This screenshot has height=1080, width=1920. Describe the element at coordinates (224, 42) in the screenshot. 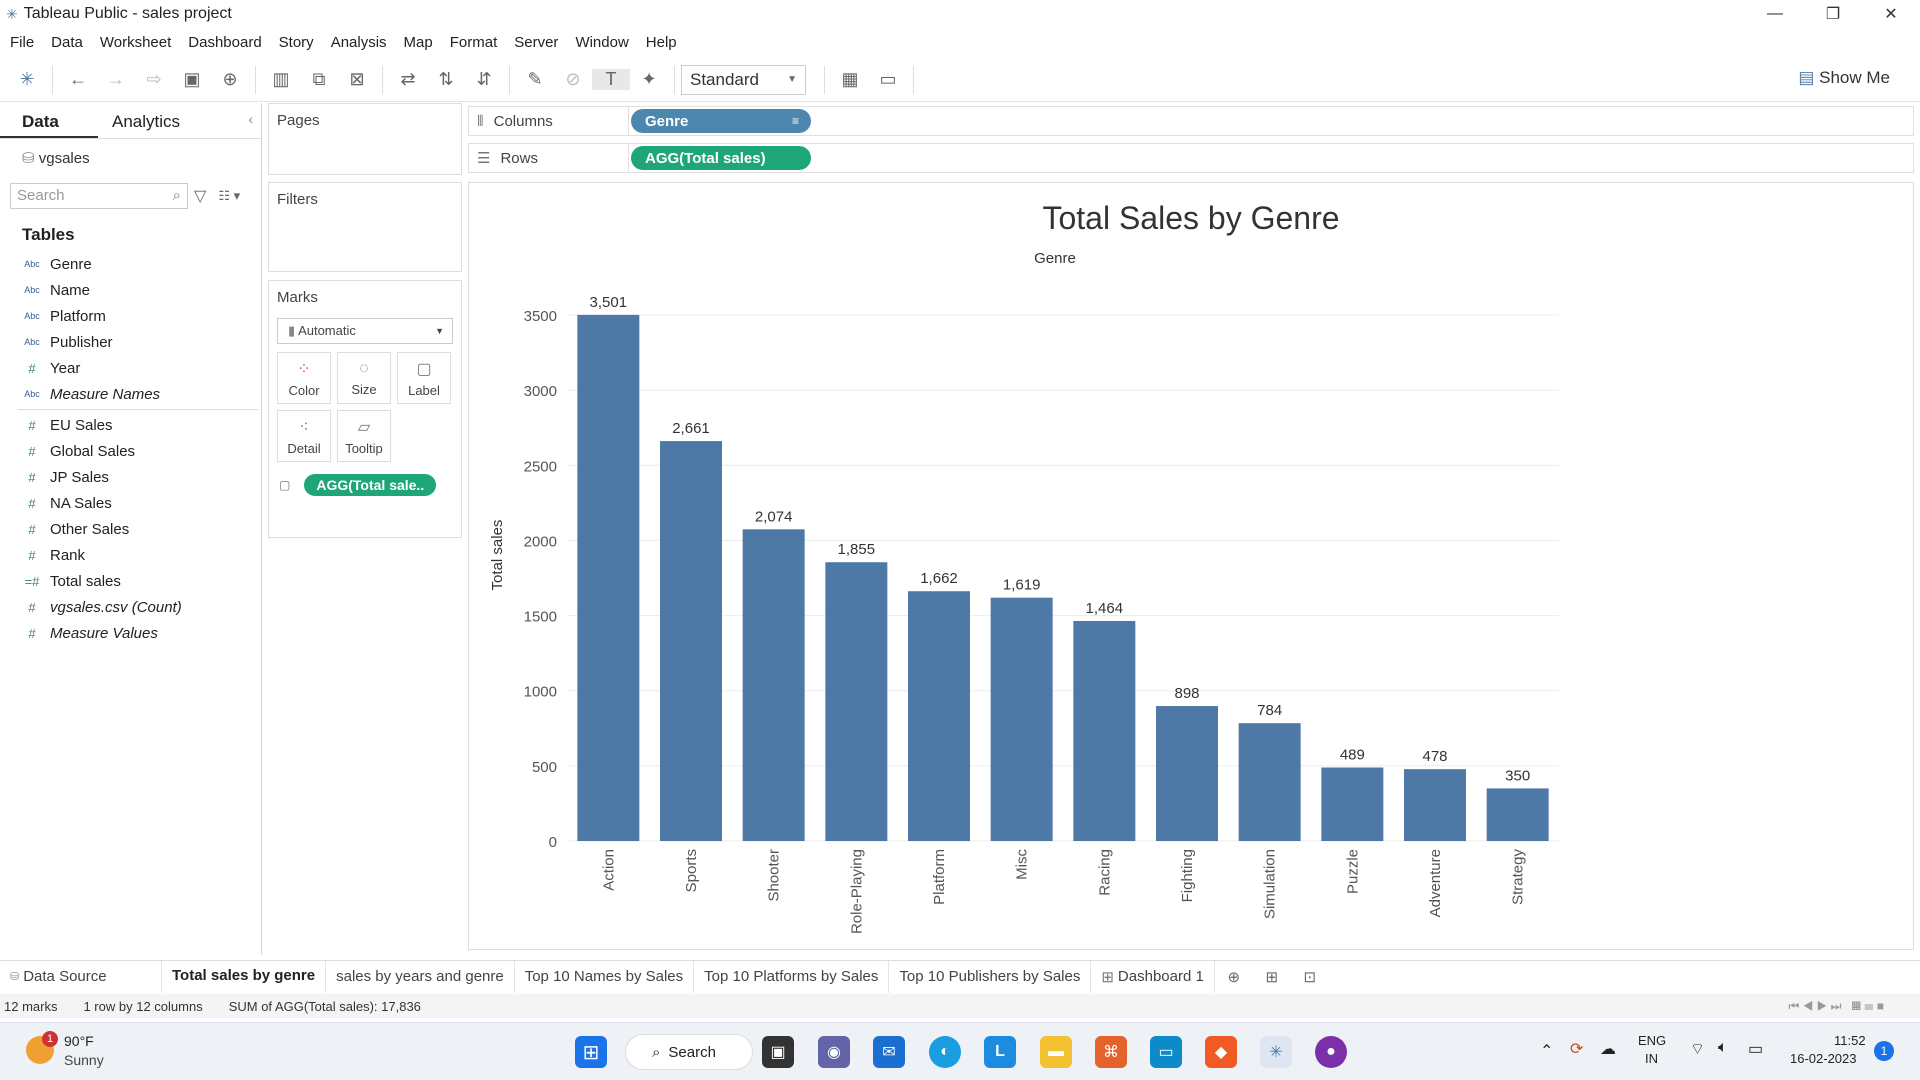

I see `menu-dashboard: Dashboard` at that location.